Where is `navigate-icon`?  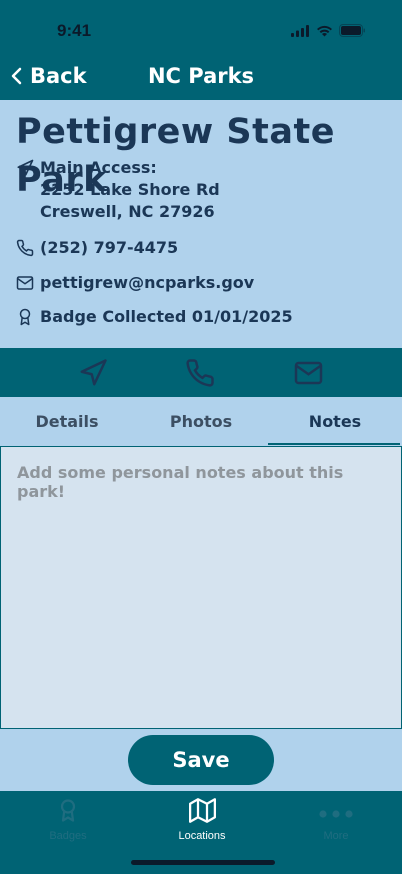
navigate-icon is located at coordinates (93, 372).